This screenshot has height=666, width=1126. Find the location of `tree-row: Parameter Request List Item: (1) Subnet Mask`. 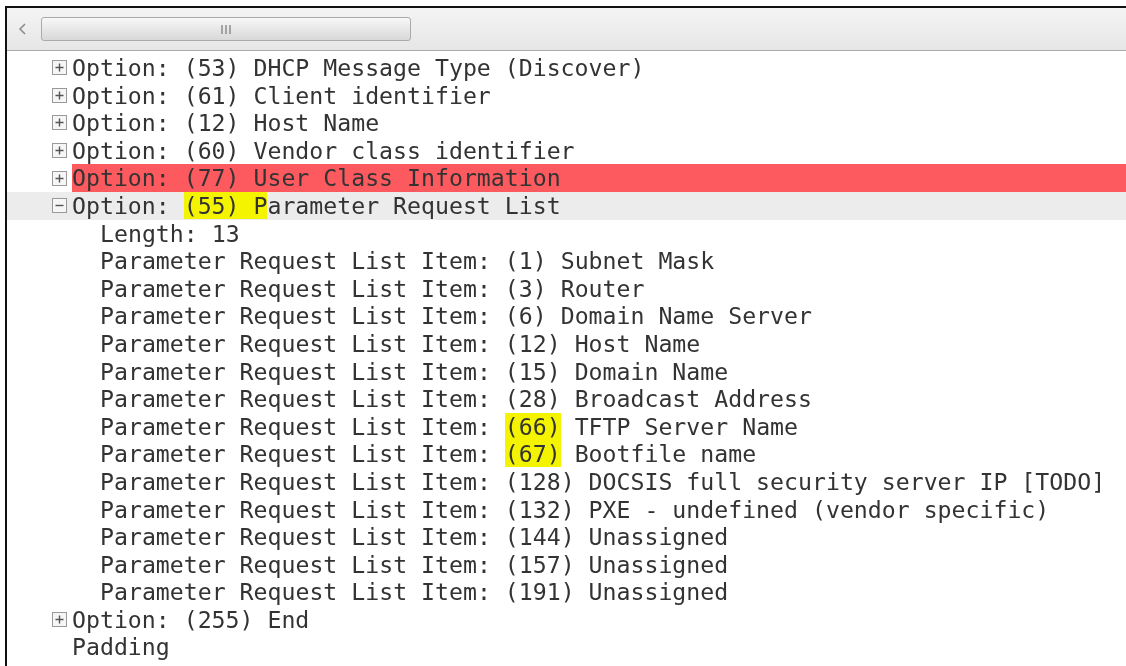

tree-row: Parameter Request List Item: (1) Subnet Mask is located at coordinates (566, 261).